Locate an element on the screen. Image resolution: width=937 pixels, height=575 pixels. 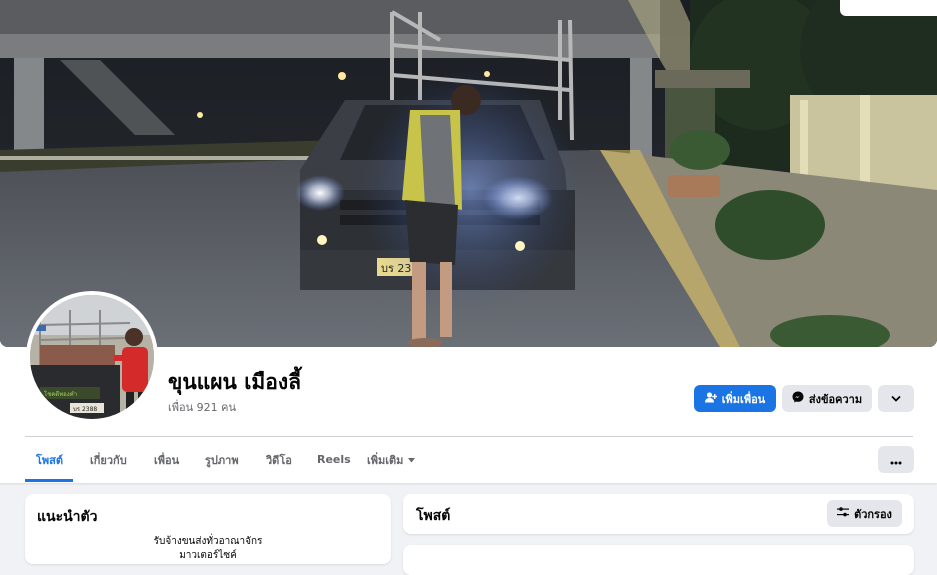
profile-name: ขุนแผน เมืองลี้ is located at coordinates (234, 382).